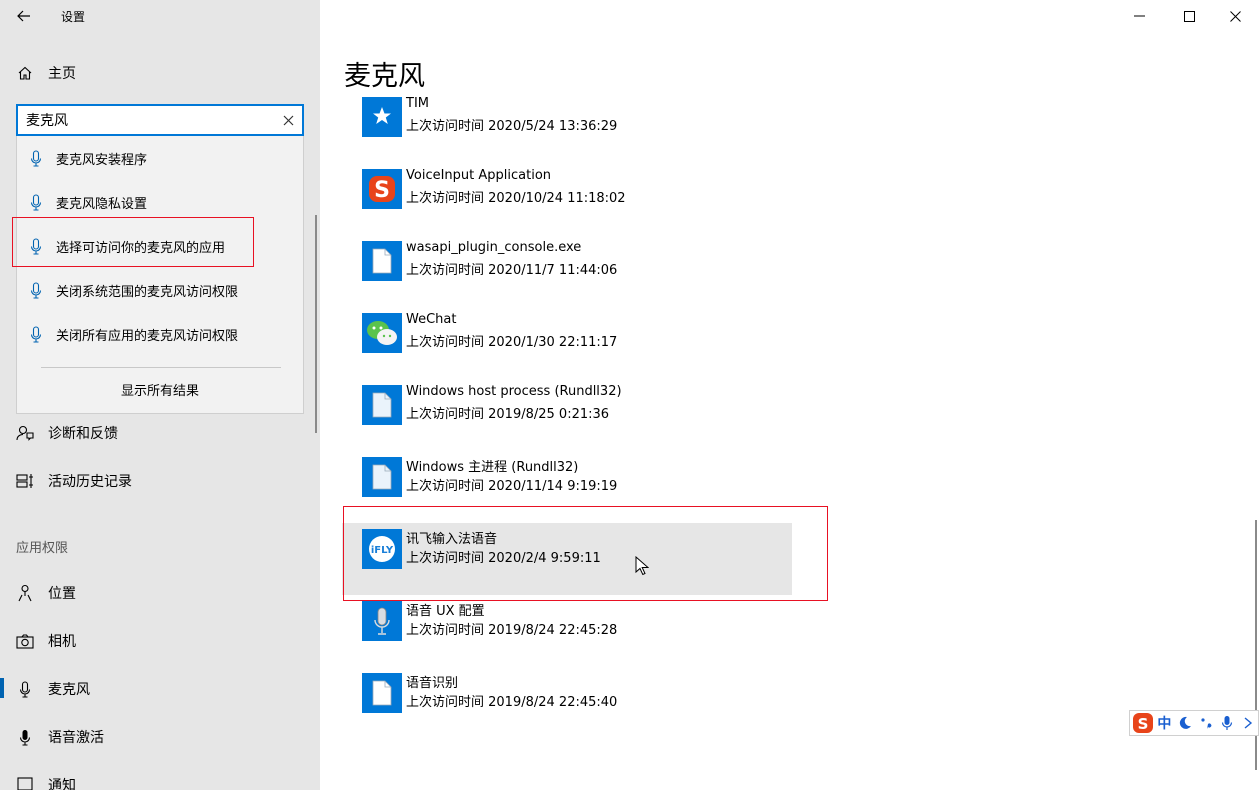  I want to click on suggestion-divider, so click(161, 367).